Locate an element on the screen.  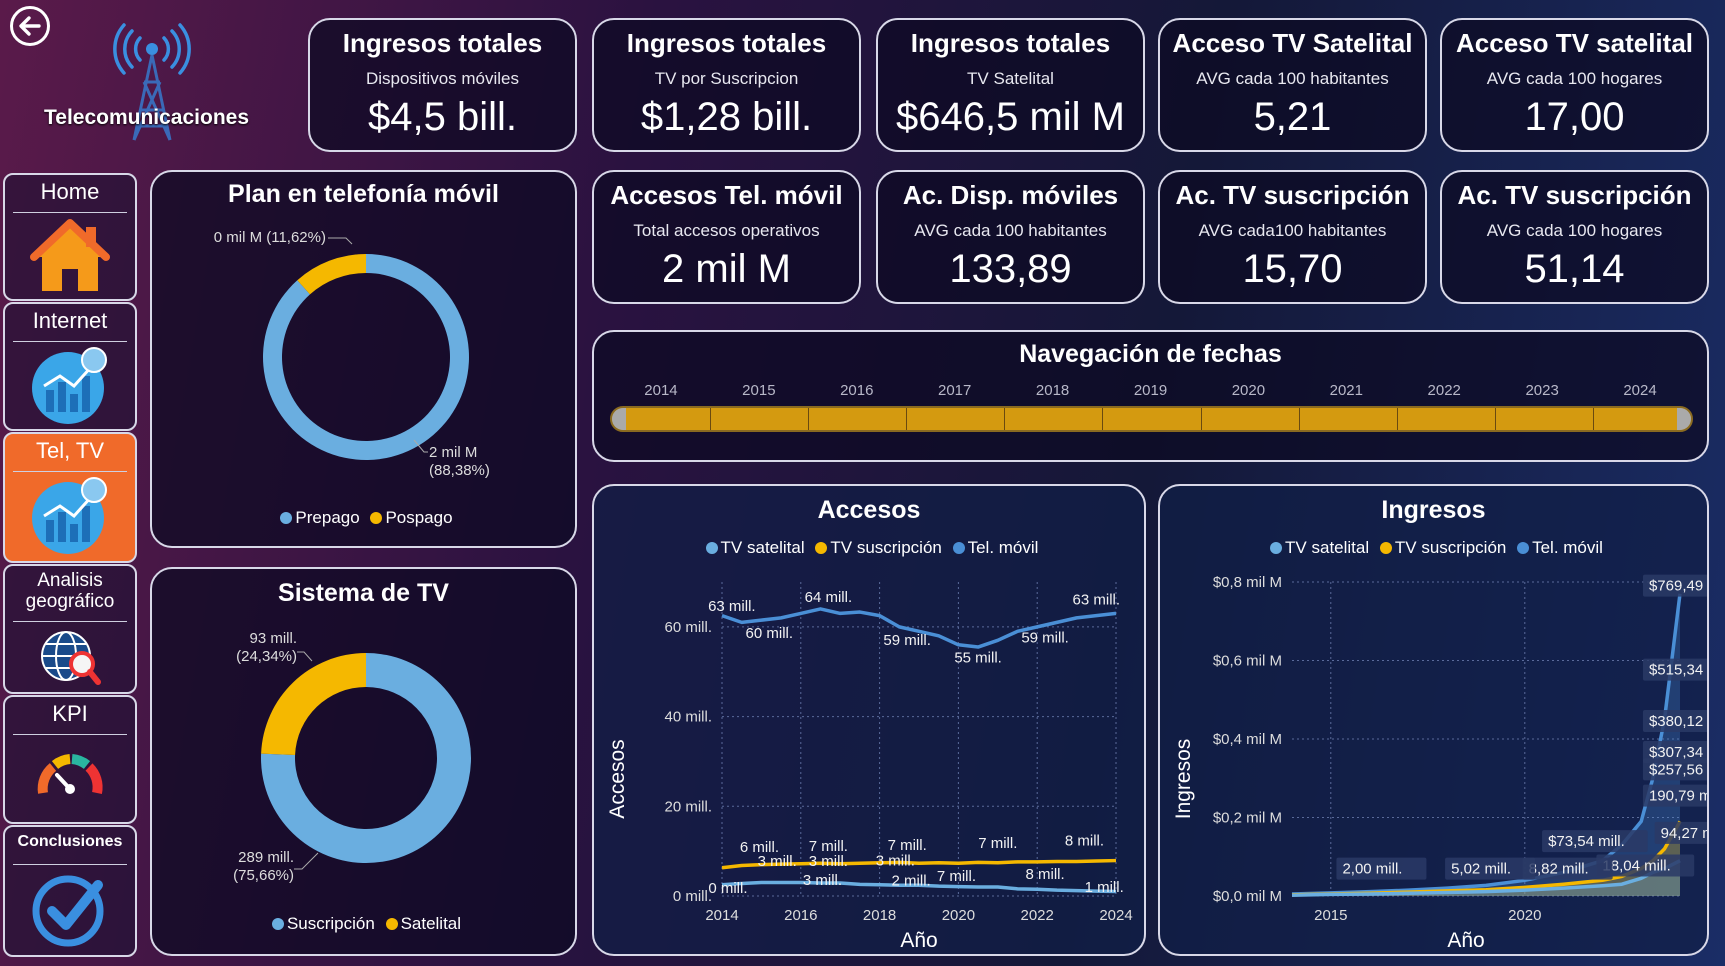
home-icon is located at coordinates (70, 255).